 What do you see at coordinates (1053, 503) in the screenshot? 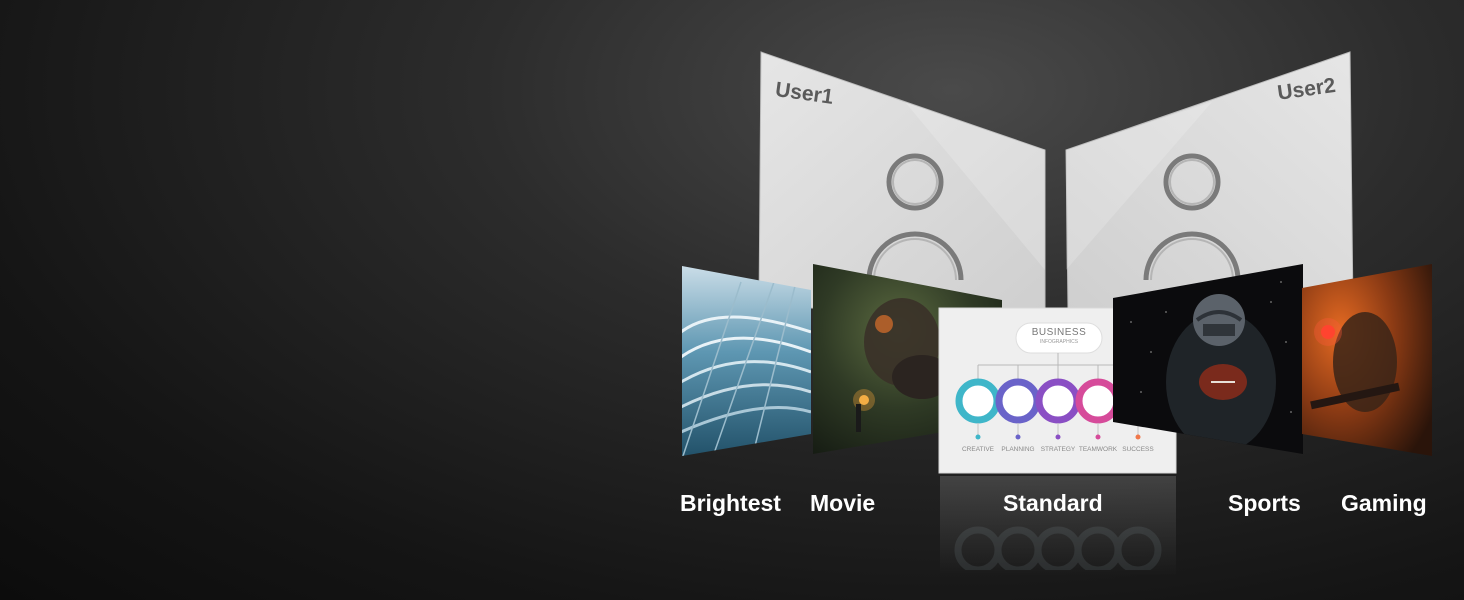
I see `mode-label-standard: Standard` at bounding box center [1053, 503].